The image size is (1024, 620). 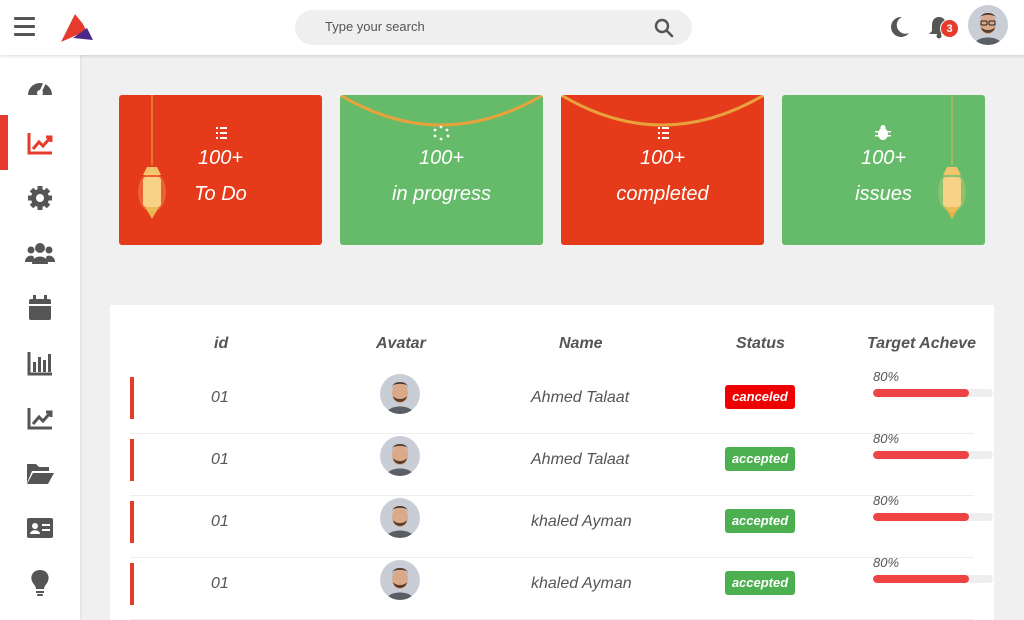 What do you see at coordinates (899, 27) in the screenshot?
I see `moon-icon` at bounding box center [899, 27].